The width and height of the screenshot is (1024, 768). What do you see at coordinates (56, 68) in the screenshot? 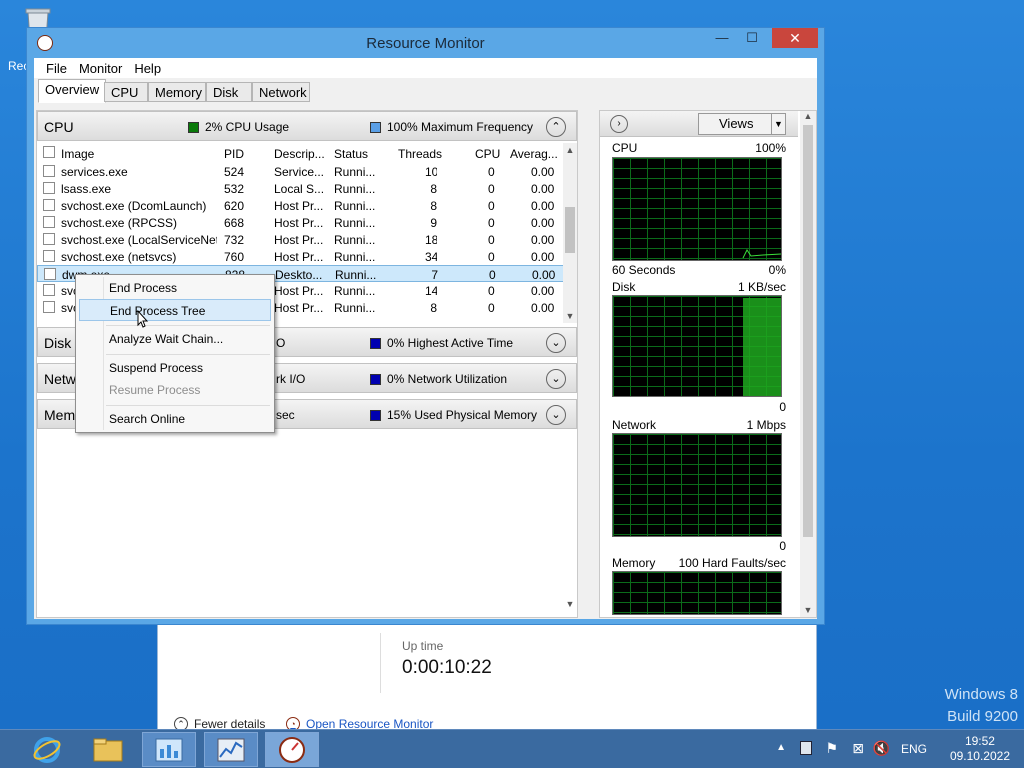
I see `menu-file: File` at bounding box center [56, 68].